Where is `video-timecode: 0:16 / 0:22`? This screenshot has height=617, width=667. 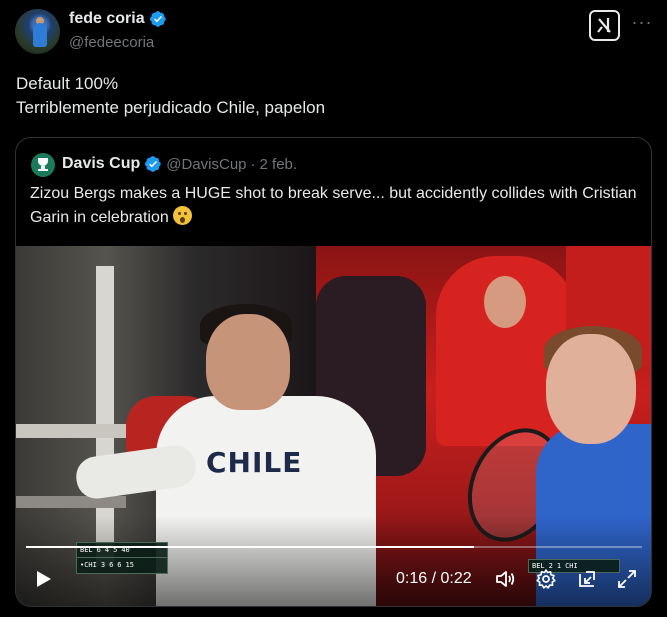 video-timecode: 0:16 / 0:22 is located at coordinates (434, 578).